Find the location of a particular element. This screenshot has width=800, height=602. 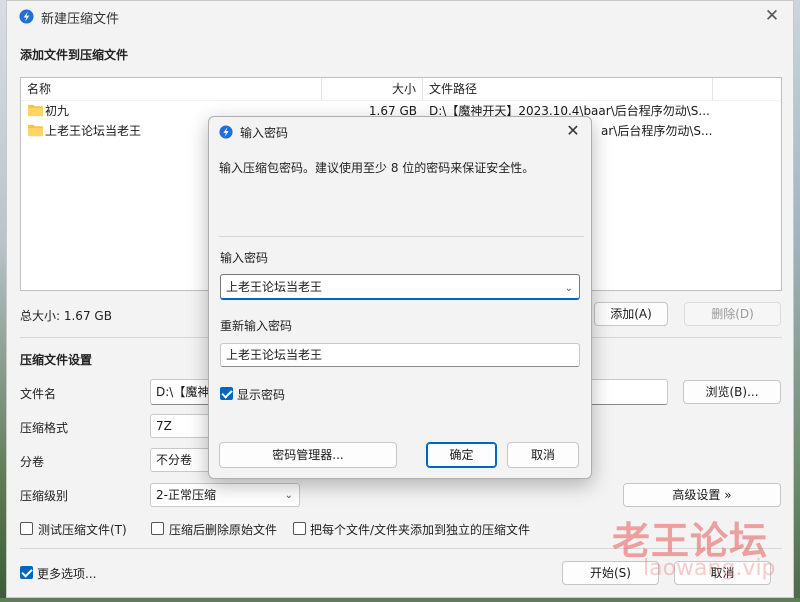

window-close-button: ✕ is located at coordinates (772, 16).